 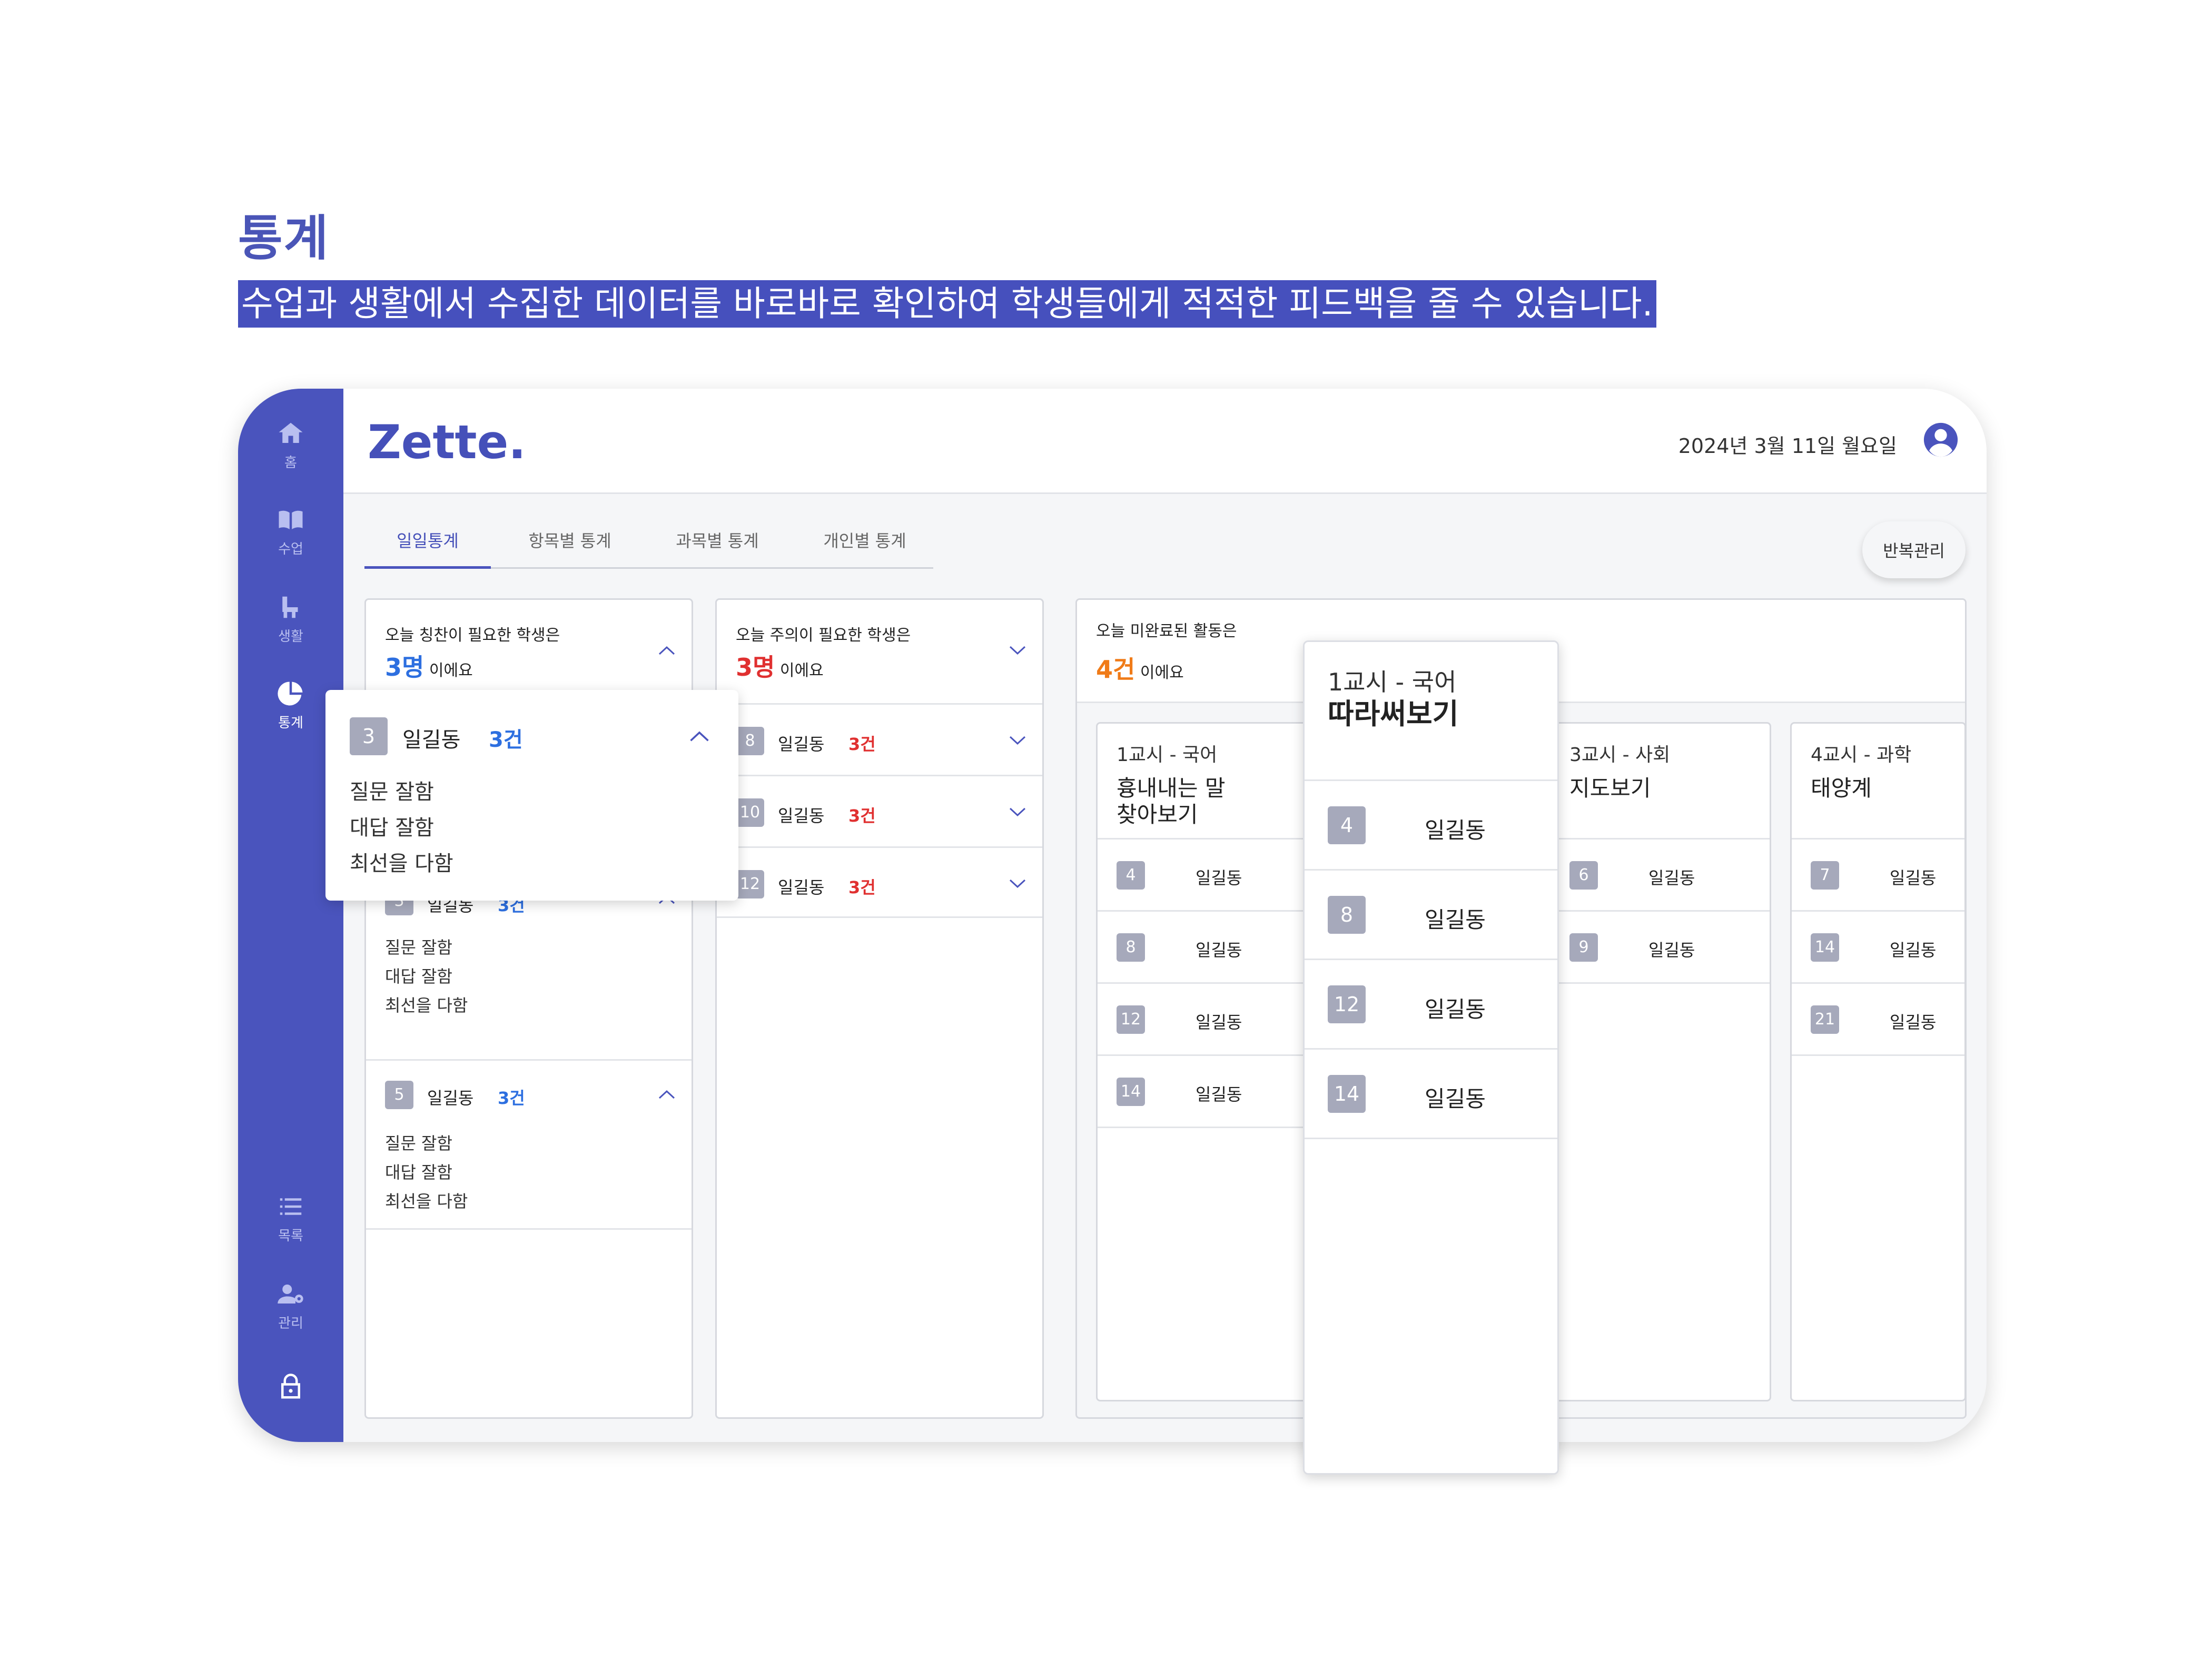 I want to click on activities-title: 오늘 미완료된 활동은, so click(x=1166, y=631).